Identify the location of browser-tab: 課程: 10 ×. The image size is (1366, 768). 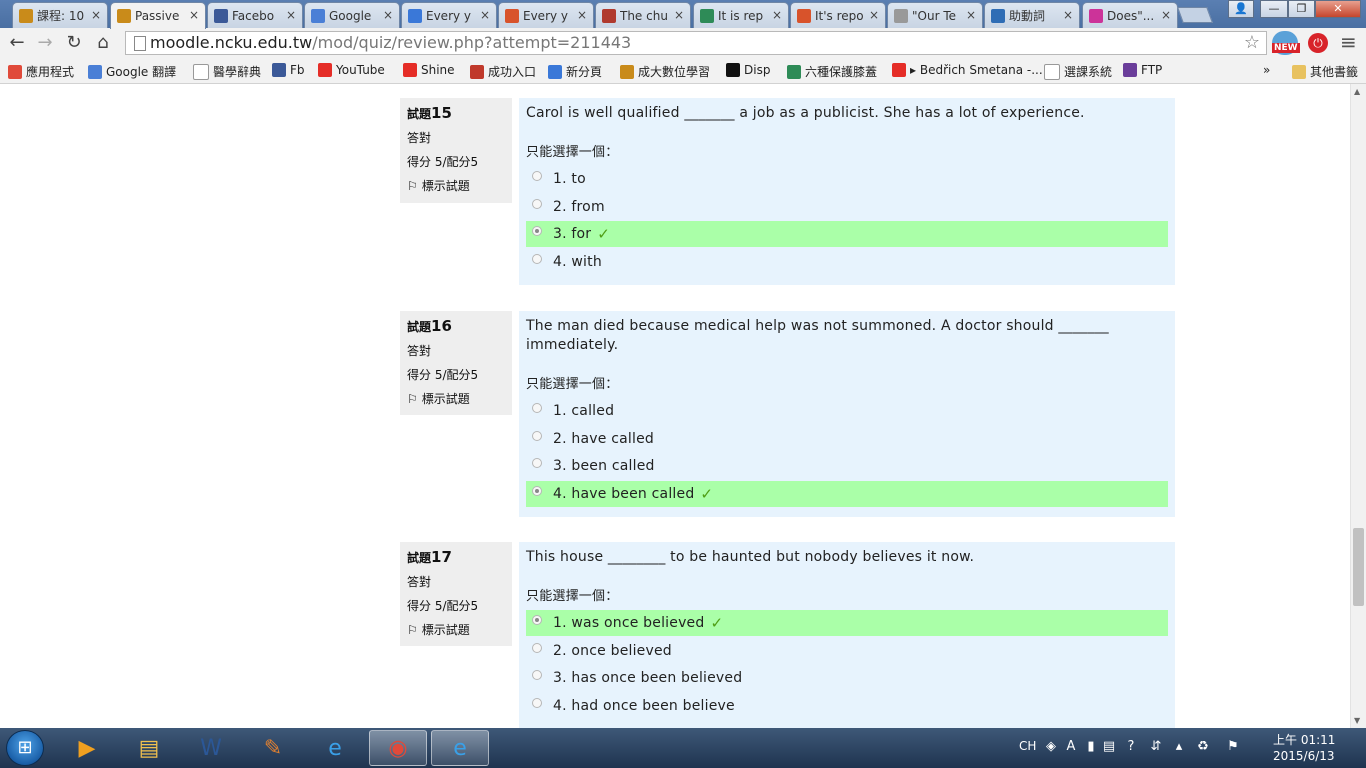
(60, 15).